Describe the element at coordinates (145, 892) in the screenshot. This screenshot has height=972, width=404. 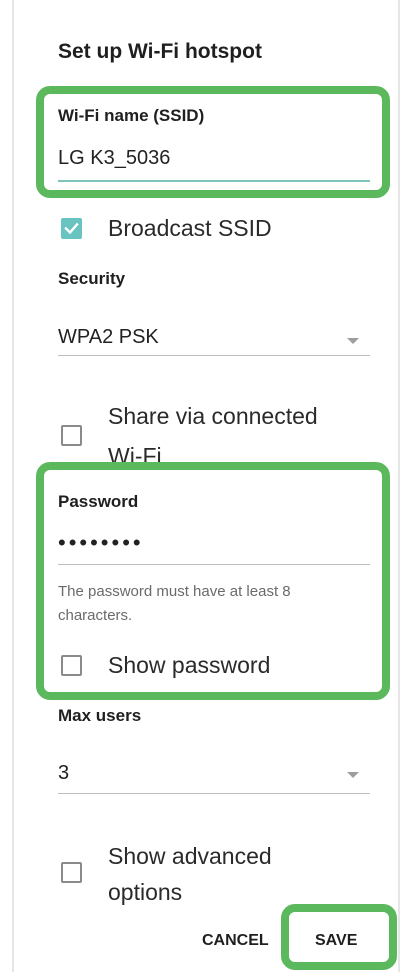
I see `show-advanced-label-line2: options` at that location.